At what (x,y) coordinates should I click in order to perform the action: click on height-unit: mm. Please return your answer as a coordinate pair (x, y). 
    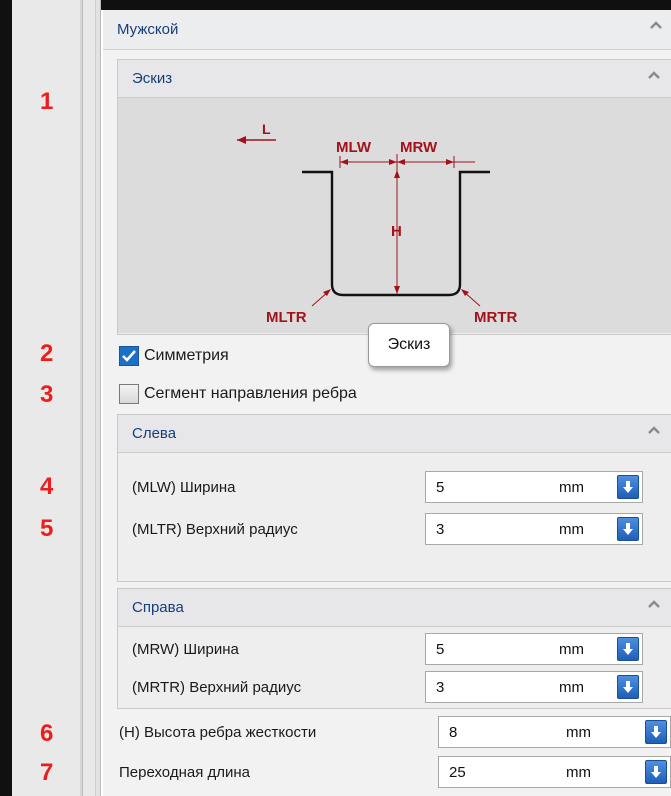
    Looking at the image, I should click on (578, 732).